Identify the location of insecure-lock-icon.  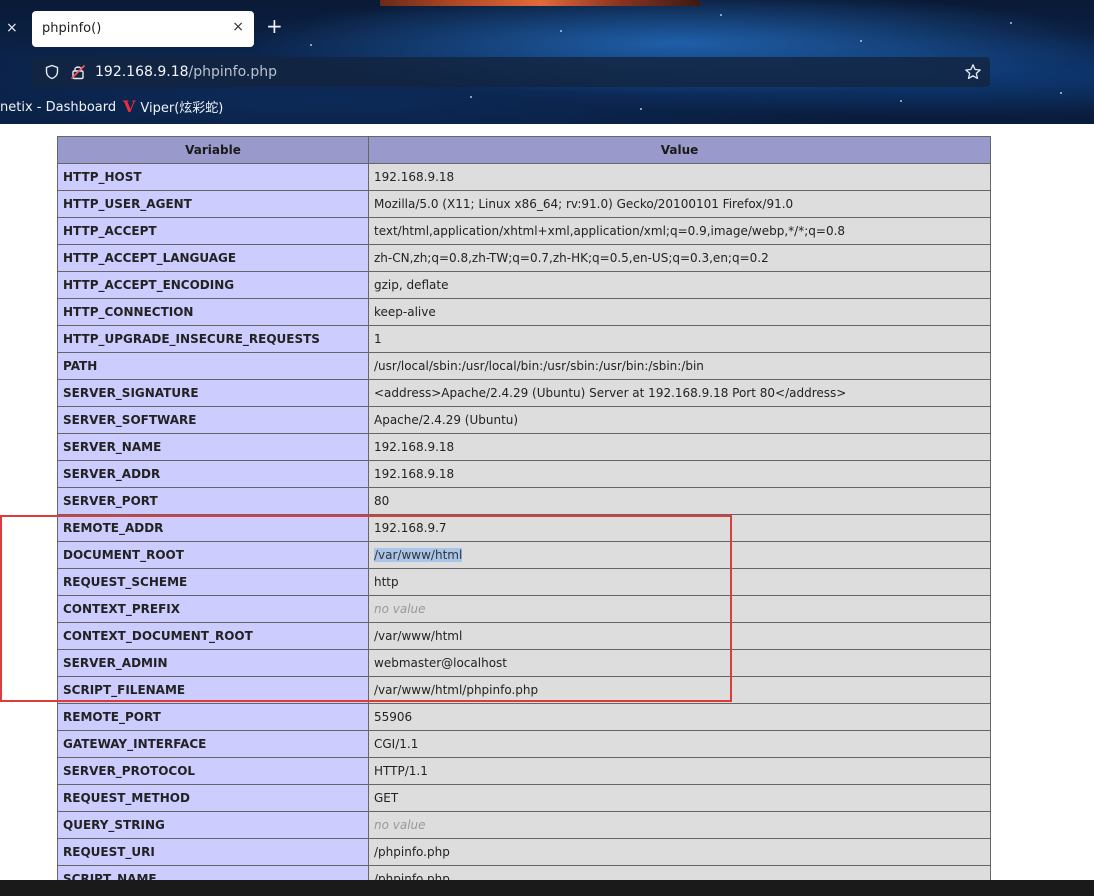
(78, 72).